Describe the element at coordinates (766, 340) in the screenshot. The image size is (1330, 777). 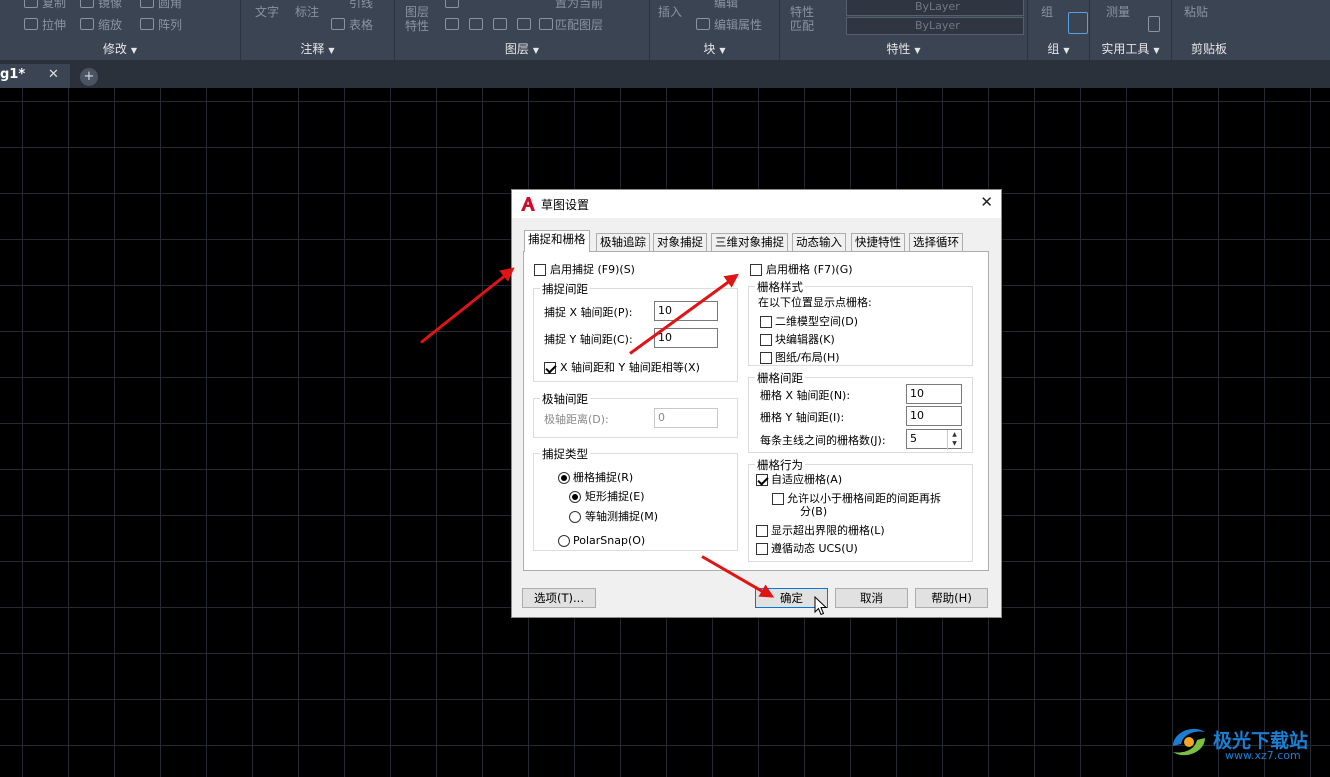
I see `grid-block-editor-checkbox` at that location.